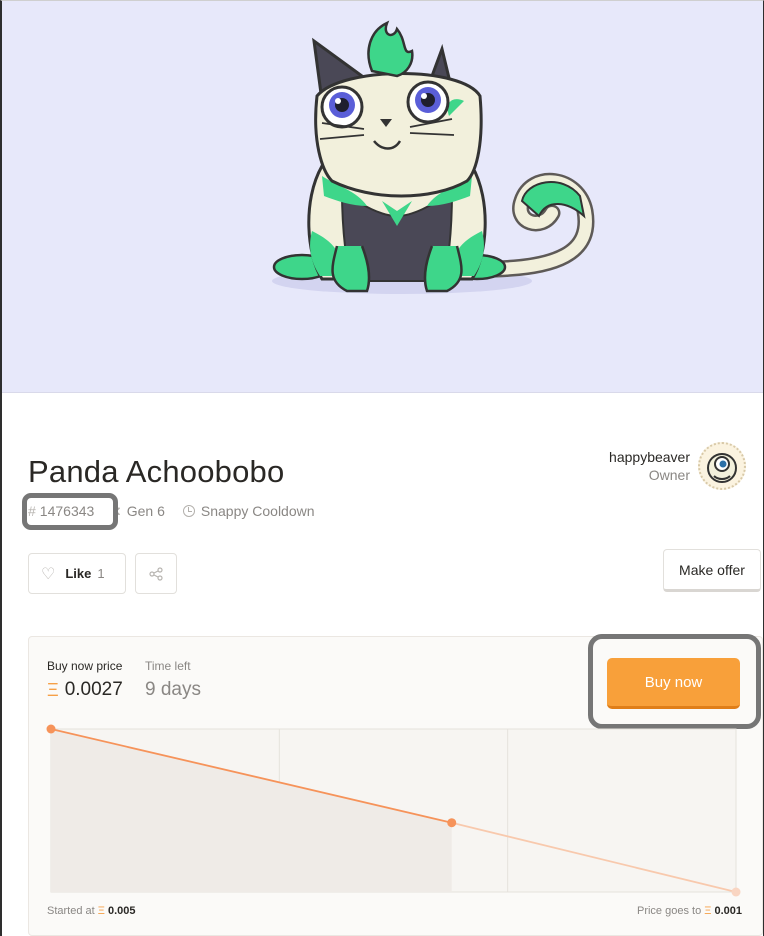  What do you see at coordinates (728, 911) in the screenshot?
I see `price-goes-to-value: 0.001` at bounding box center [728, 911].